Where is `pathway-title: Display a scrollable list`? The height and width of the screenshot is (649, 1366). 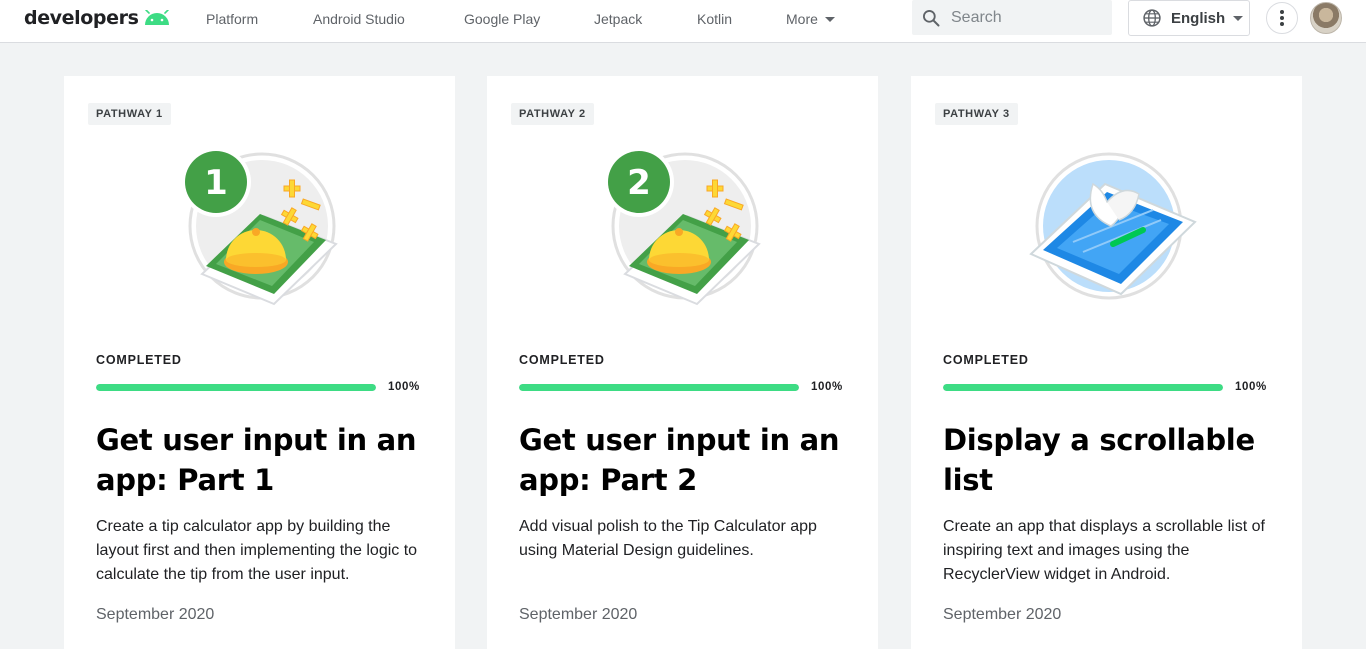 pathway-title: Display a scrollable list is located at coordinates (1113, 460).